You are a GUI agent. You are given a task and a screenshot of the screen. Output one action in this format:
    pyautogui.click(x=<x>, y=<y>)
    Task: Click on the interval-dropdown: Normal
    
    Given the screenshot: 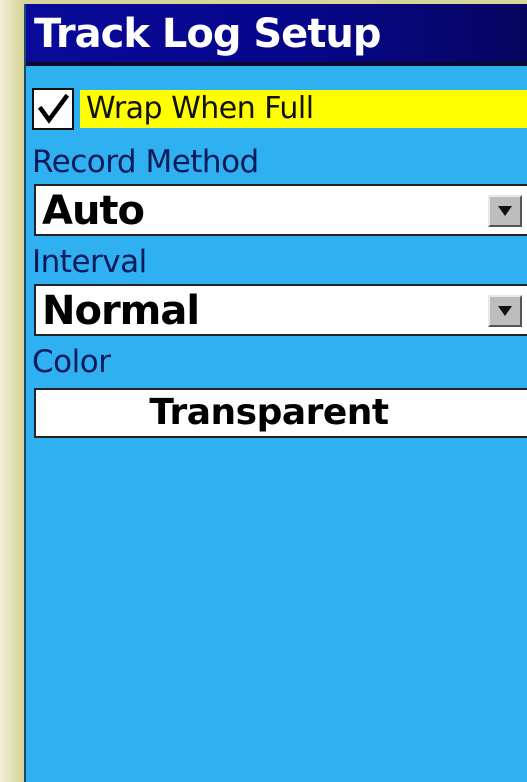 What is the action you would take?
    pyautogui.click(x=280, y=310)
    